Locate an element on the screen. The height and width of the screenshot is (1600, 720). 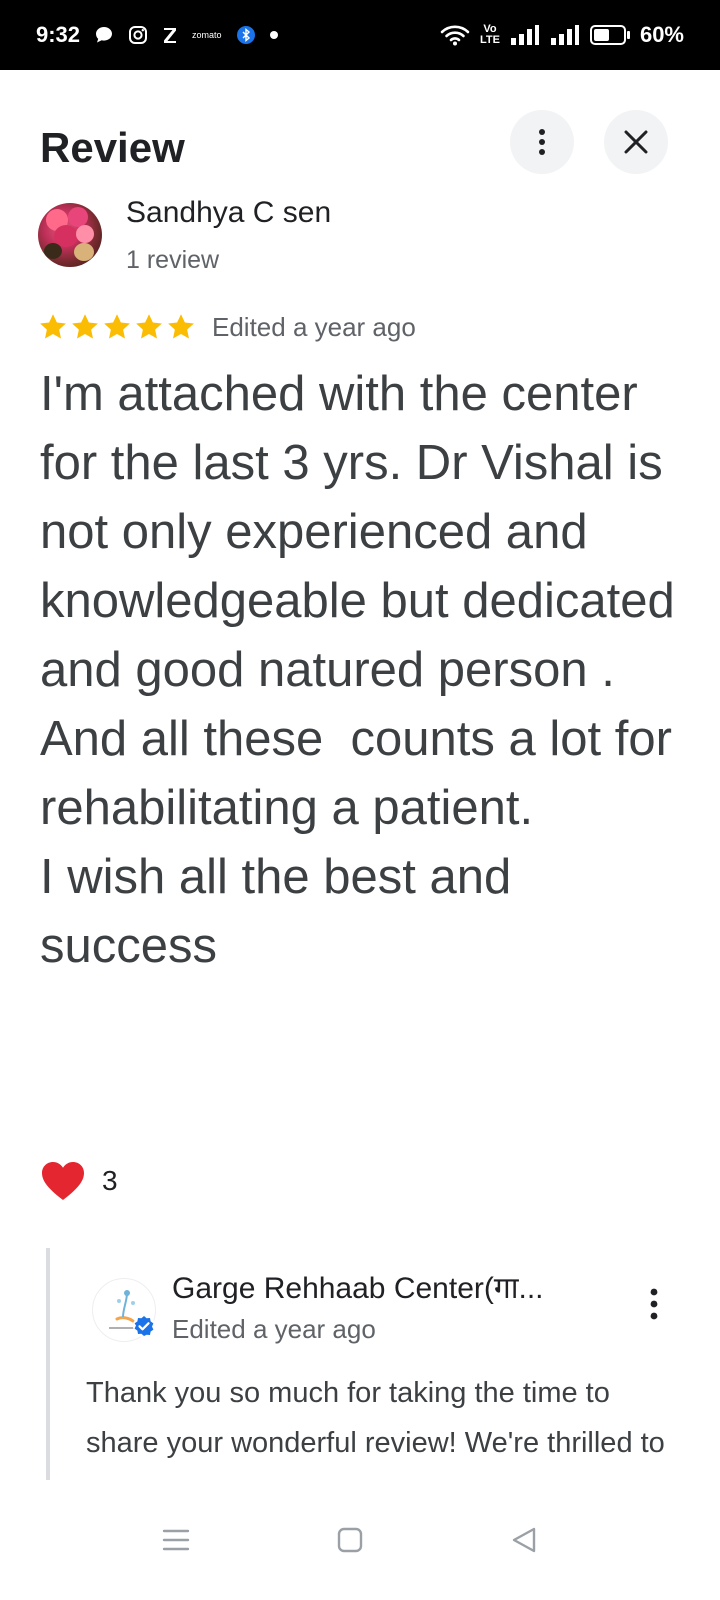
reply-date: Edited a year ago is located at coordinates (274, 1329).